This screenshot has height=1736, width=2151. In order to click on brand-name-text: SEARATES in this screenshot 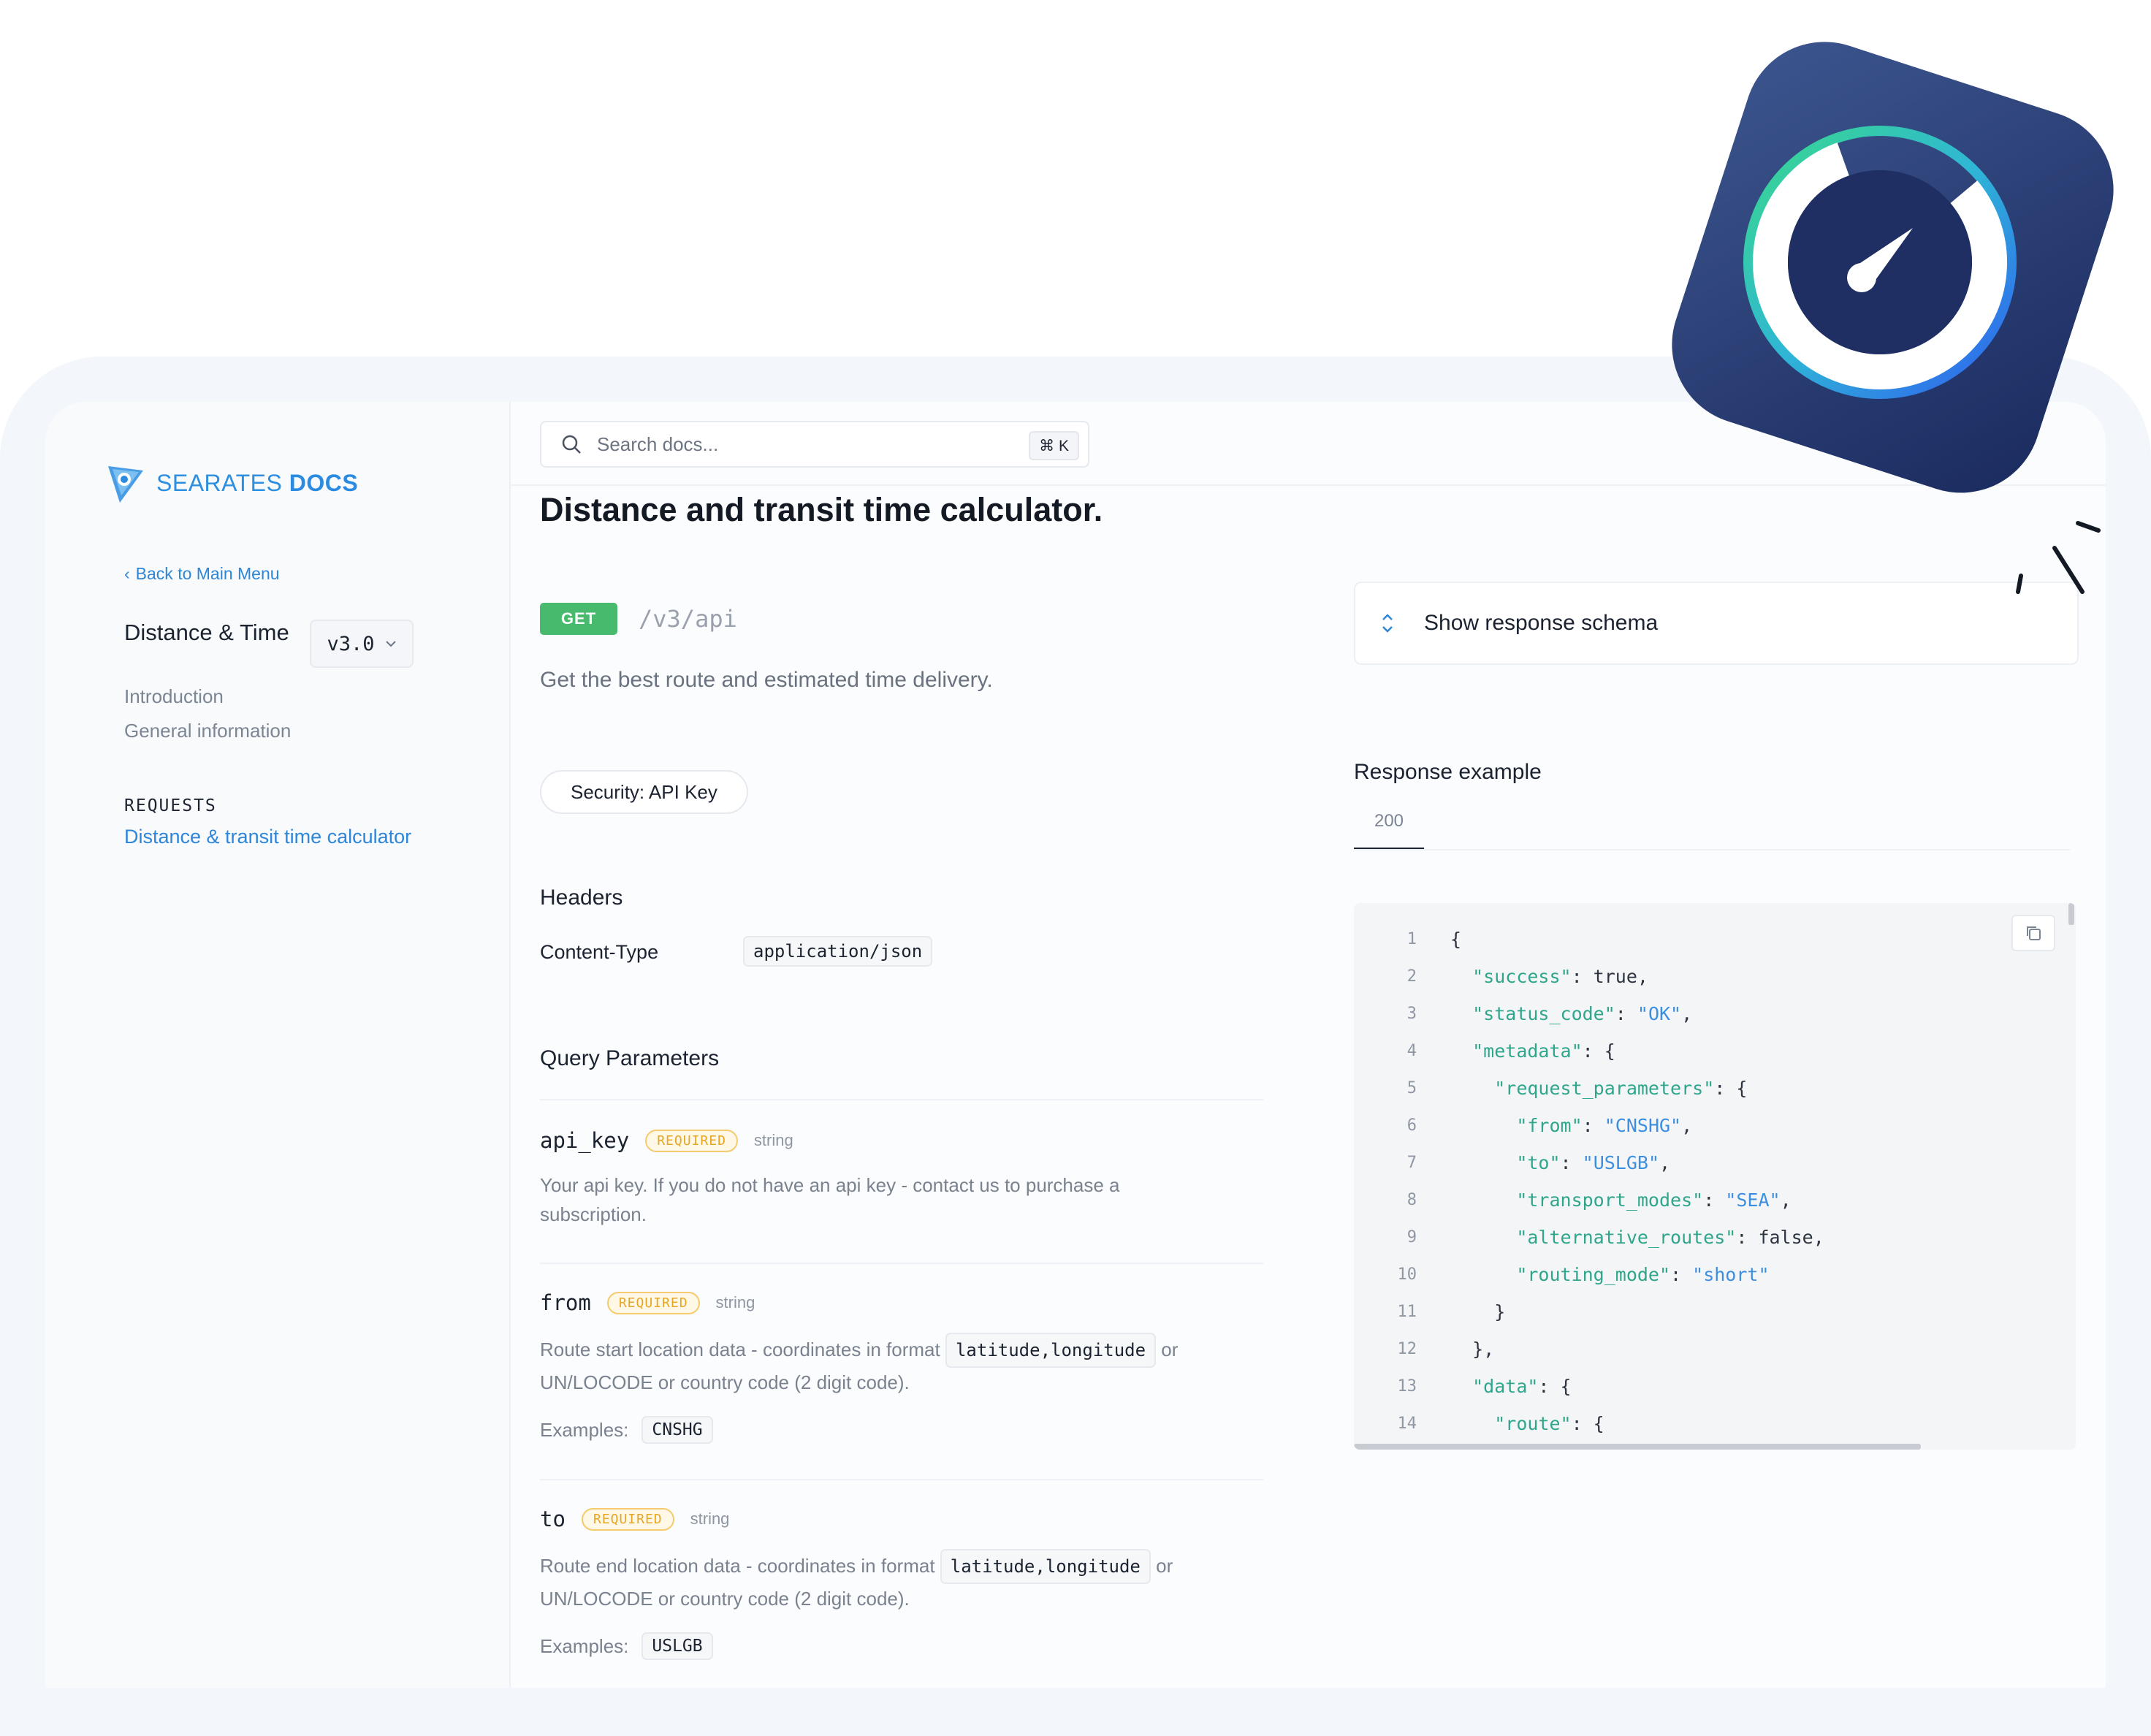, I will do `click(219, 482)`.